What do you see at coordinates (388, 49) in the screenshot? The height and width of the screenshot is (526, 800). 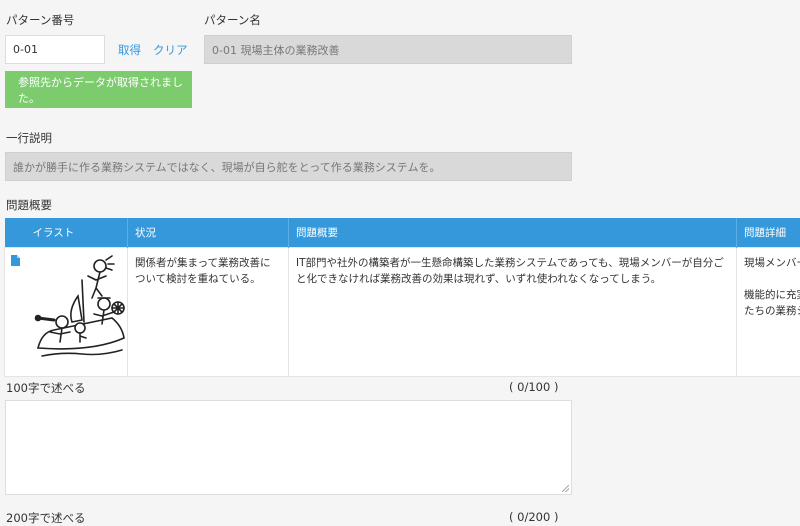 I see `pattern-name-input: 0-01 現場主体の業務改善` at bounding box center [388, 49].